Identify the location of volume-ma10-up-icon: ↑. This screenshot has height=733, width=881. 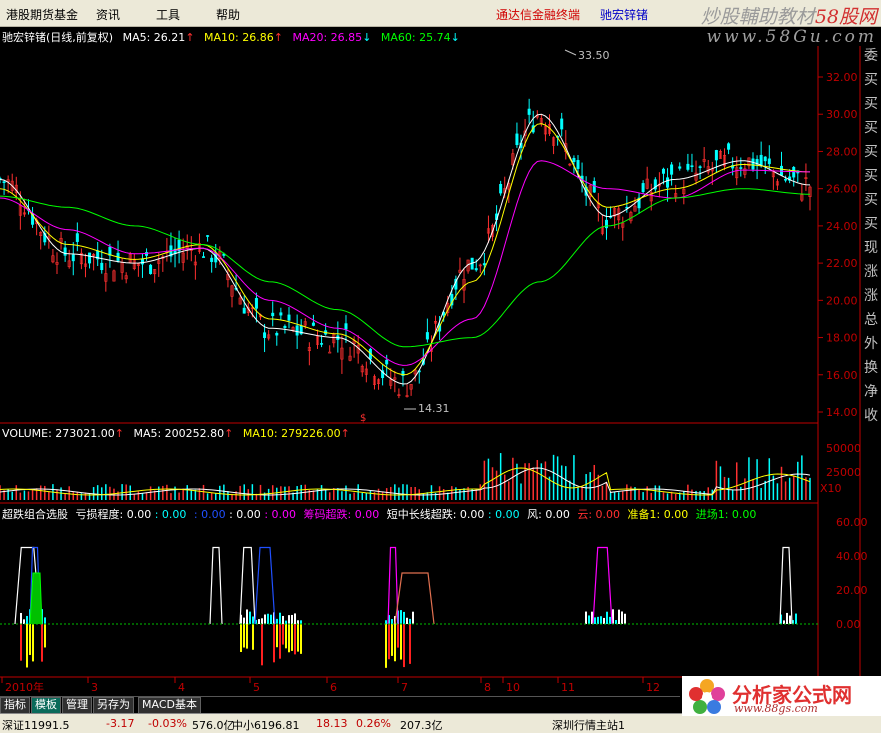
(345, 433).